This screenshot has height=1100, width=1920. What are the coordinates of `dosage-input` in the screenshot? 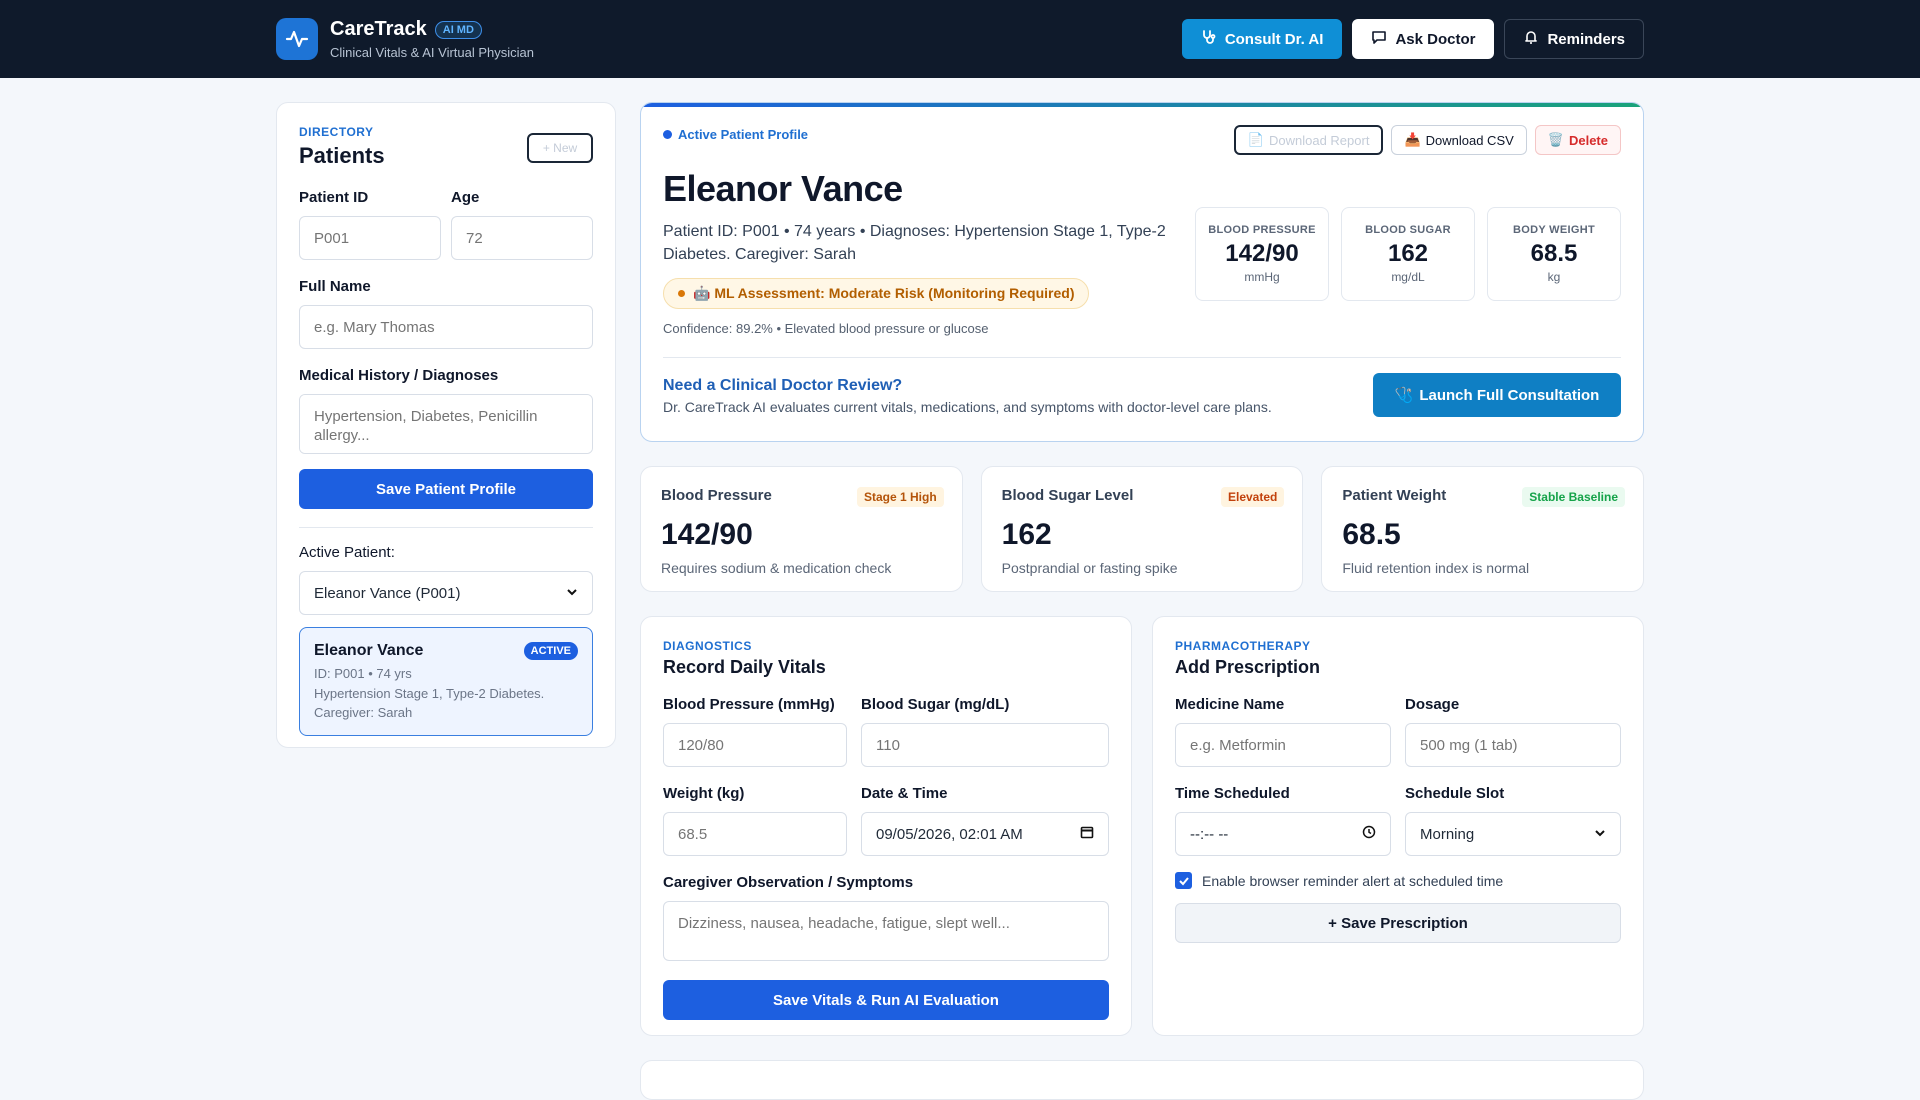 It's located at (1513, 745).